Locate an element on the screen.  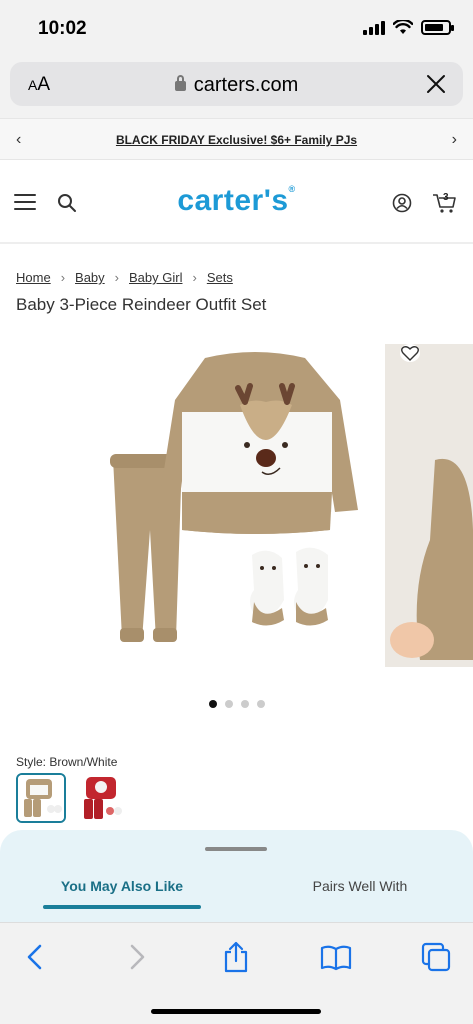
active-tab-indicator is located at coordinates (122, 907).